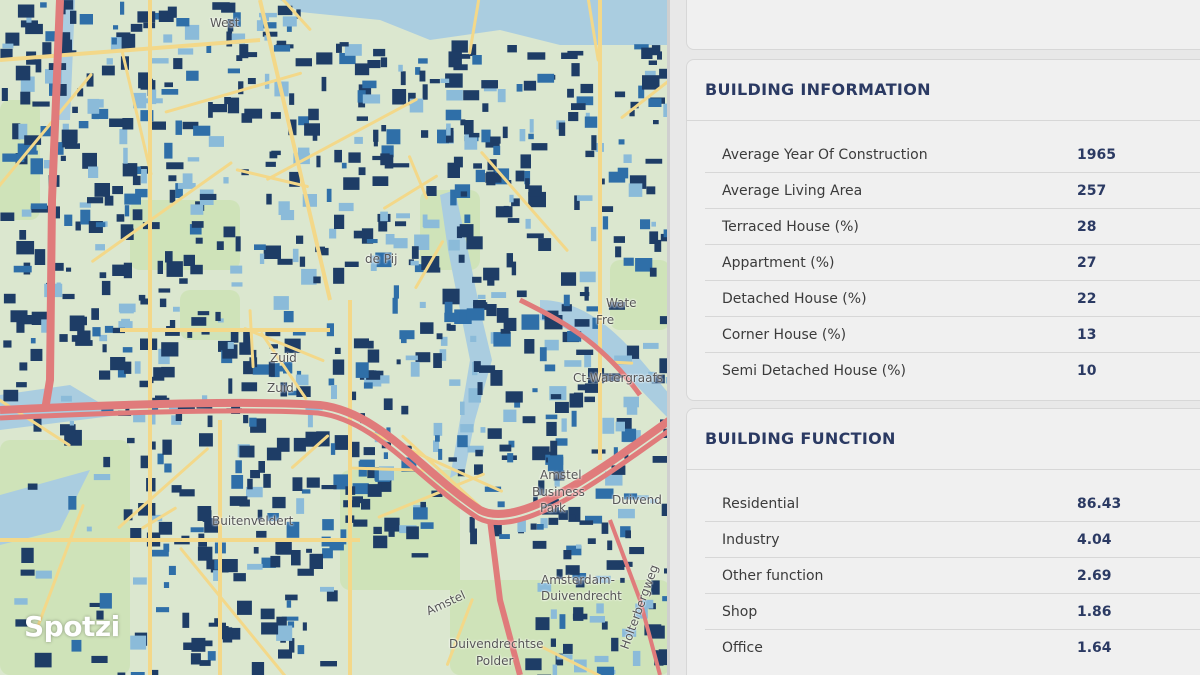 Image resolution: width=1200 pixels, height=675 pixels. Describe the element at coordinates (381, 259) in the screenshot. I see `map-place-label: de Pij` at that location.